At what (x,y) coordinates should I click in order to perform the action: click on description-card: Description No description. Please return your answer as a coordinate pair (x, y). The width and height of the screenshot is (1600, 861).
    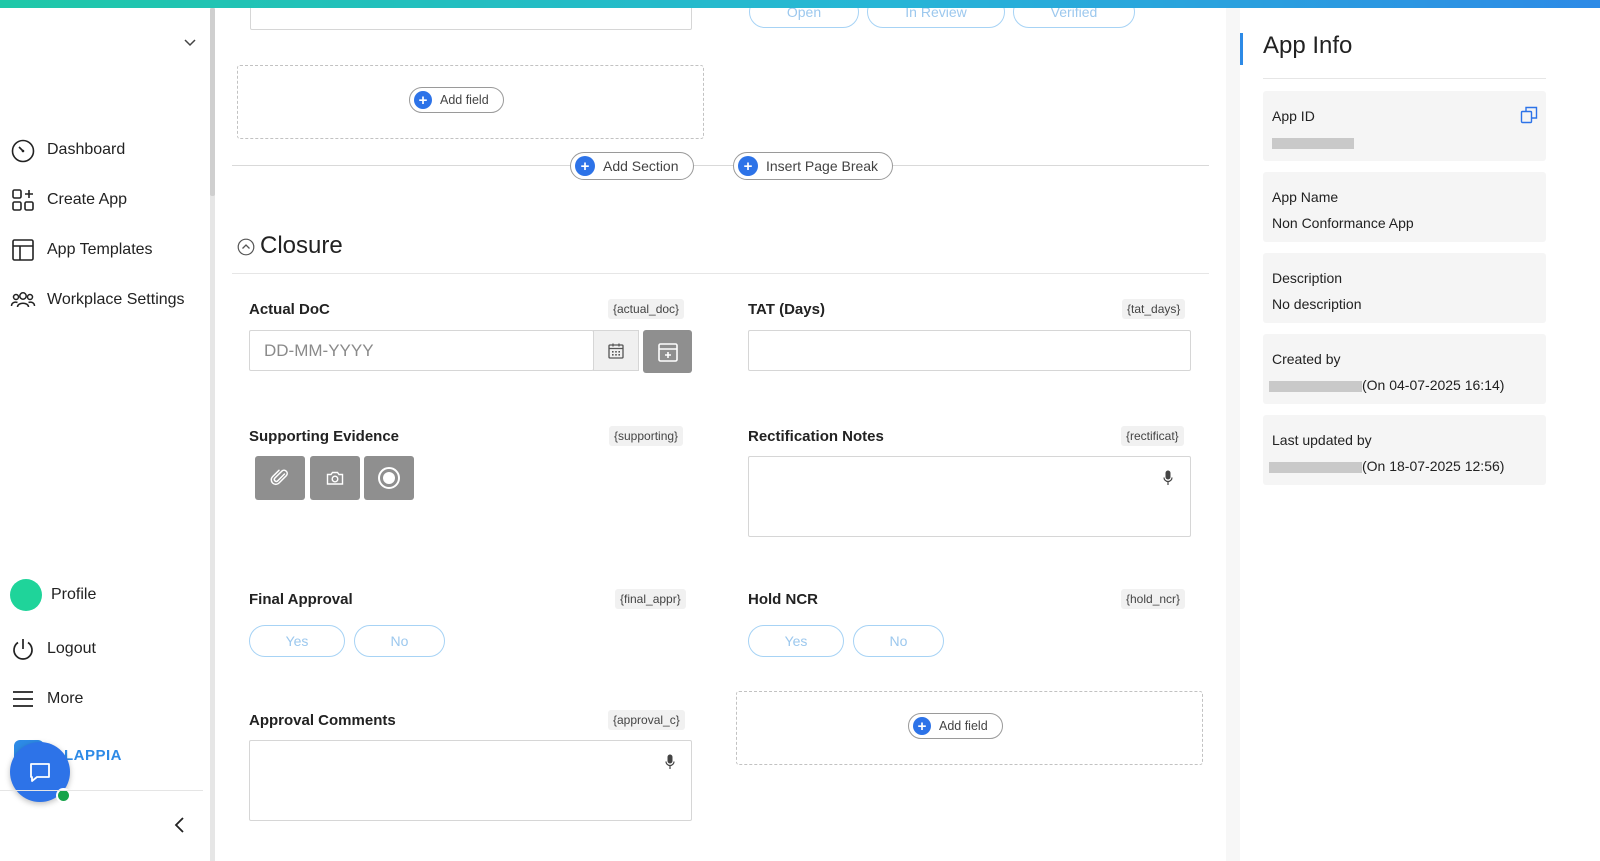
    Looking at the image, I should click on (1404, 288).